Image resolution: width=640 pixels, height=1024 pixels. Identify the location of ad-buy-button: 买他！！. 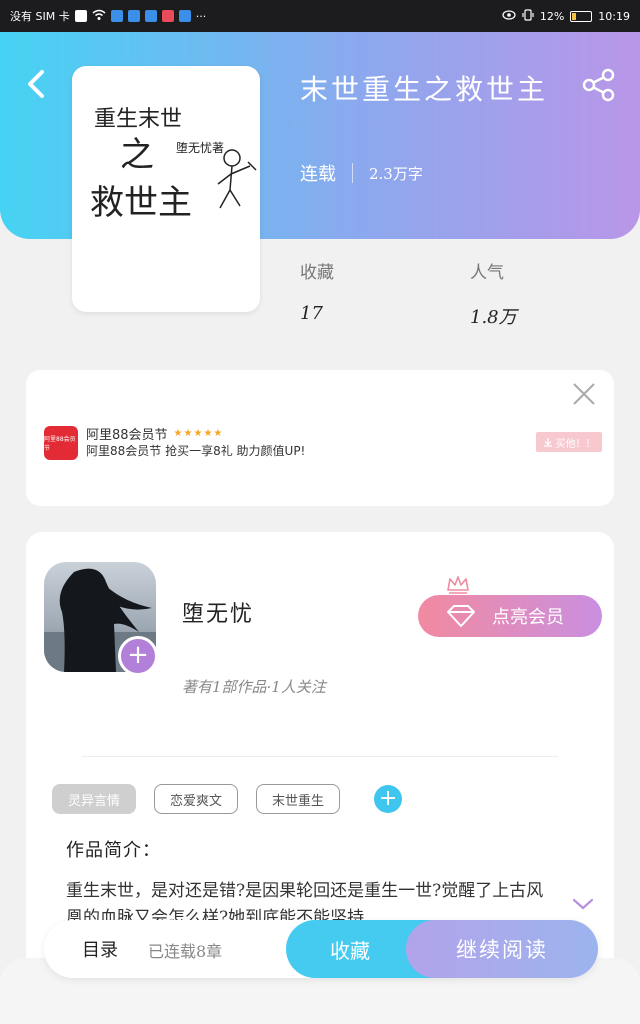
(569, 442).